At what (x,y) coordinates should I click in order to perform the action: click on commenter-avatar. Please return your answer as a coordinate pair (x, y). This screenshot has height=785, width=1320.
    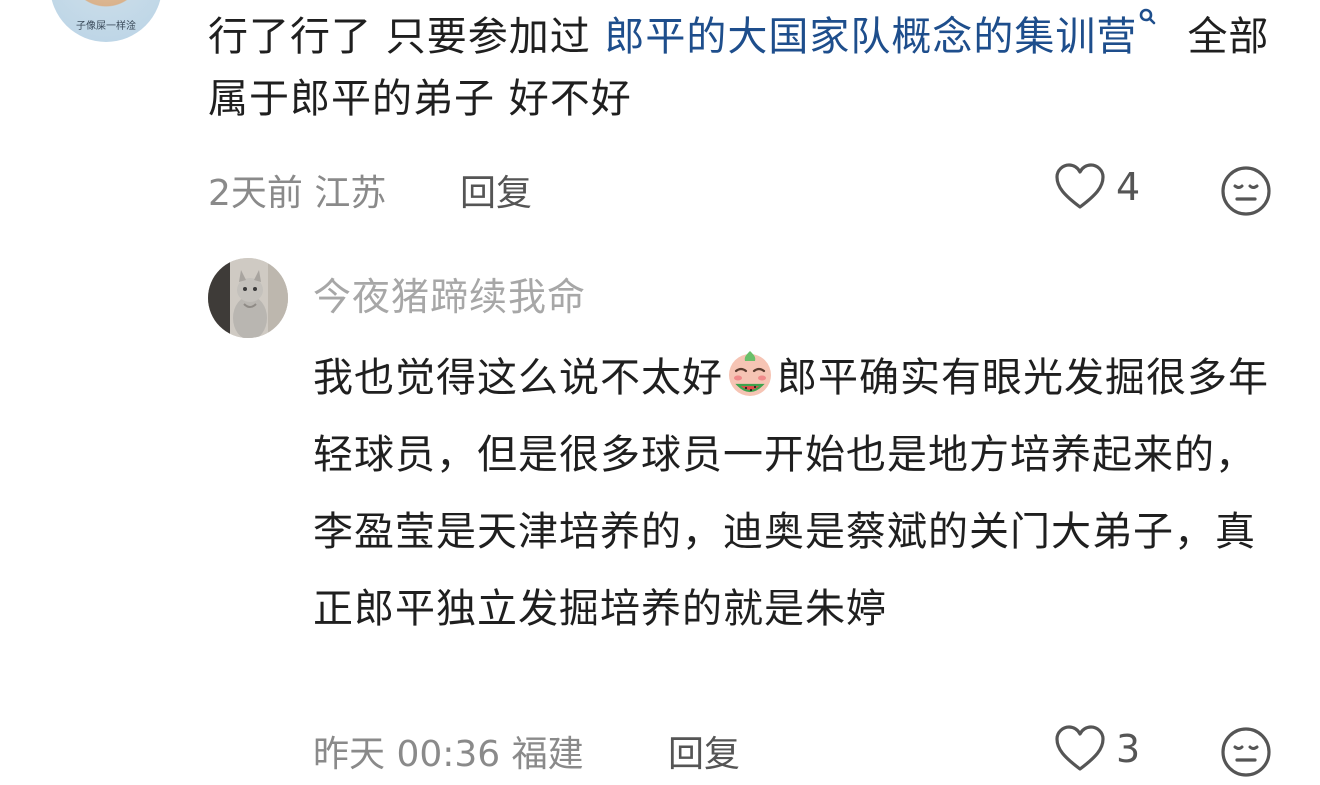
    Looking at the image, I should click on (248, 298).